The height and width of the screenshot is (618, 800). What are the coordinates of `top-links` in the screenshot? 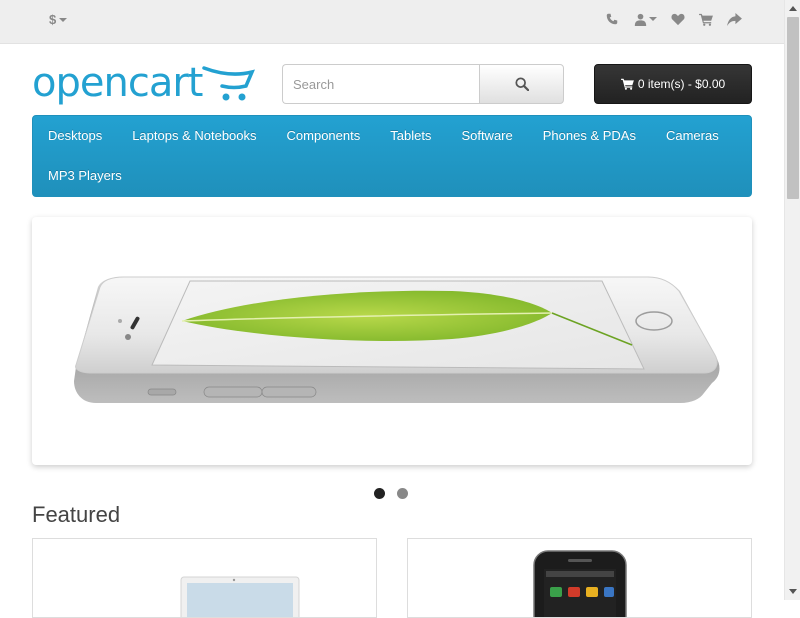 It's located at (673, 19).